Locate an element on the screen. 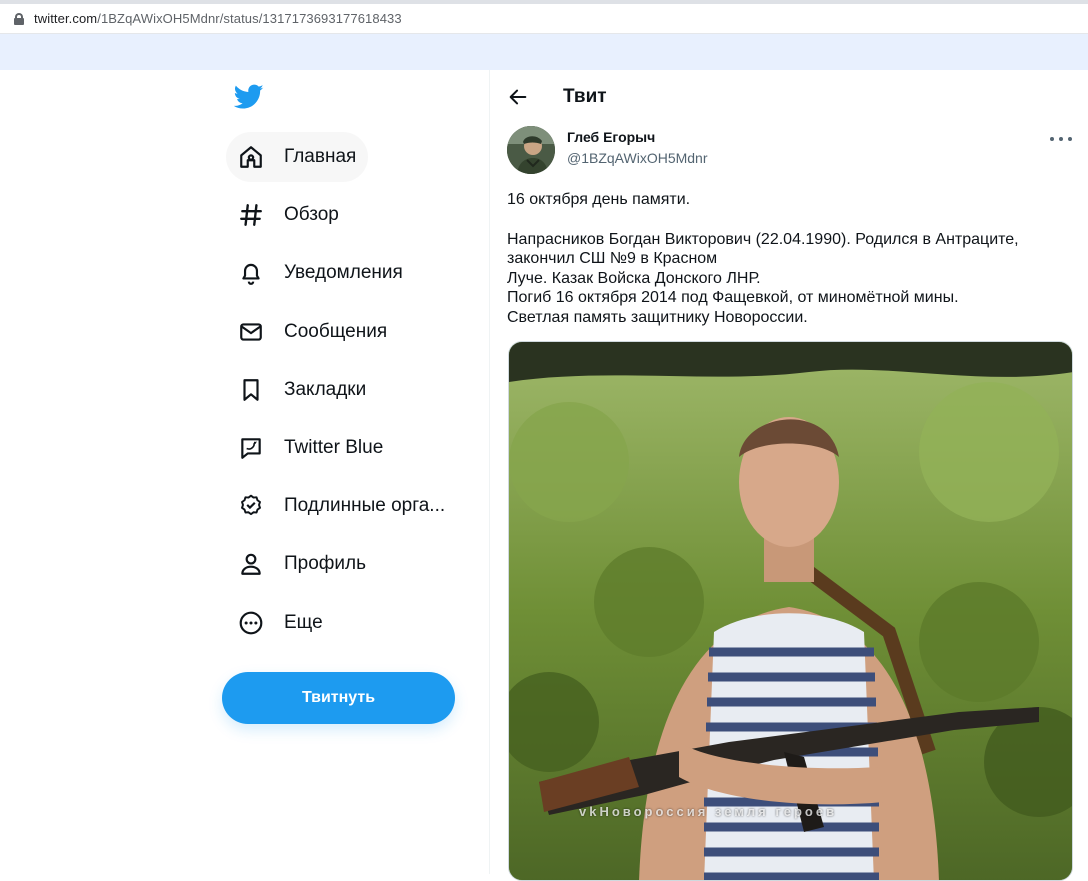 The width and height of the screenshot is (1088, 881). nav-label-more: Еще is located at coordinates (303, 622).